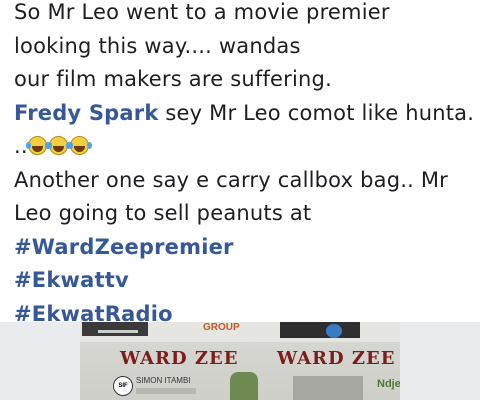 The height and width of the screenshot is (400, 480). I want to click on hashtag-link: #WardZeepremier, so click(244, 248).